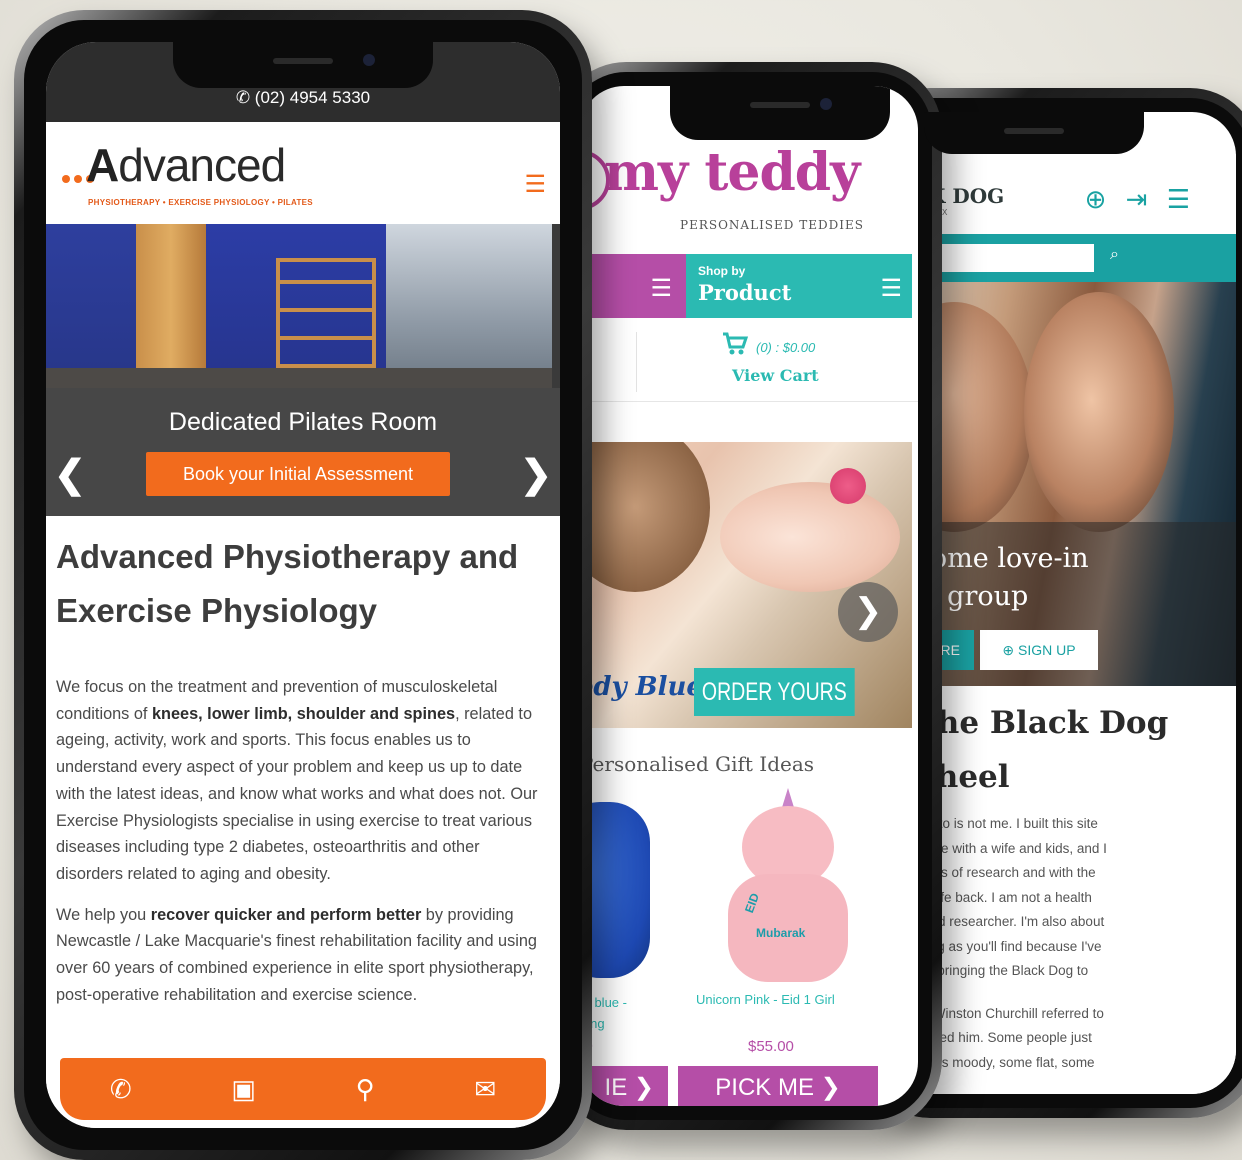 The image size is (1242, 1160). Describe the element at coordinates (774, 698) in the screenshot. I see `order-yours-button: ORDER YOURS HERE ❯` at that location.